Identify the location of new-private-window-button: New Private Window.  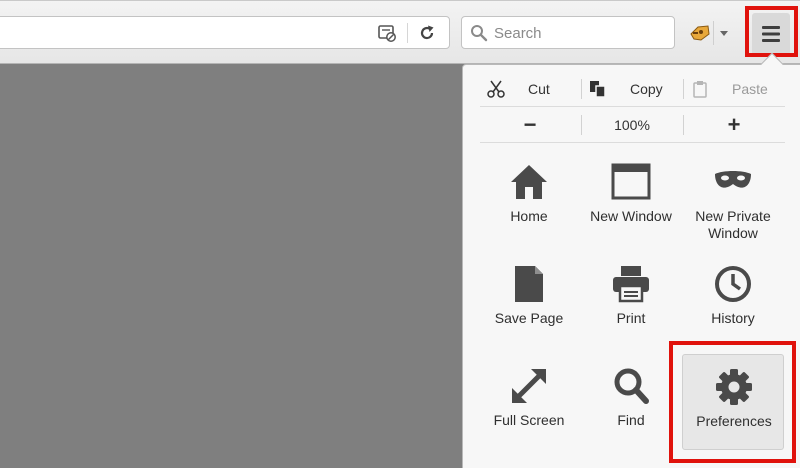
(733, 211).